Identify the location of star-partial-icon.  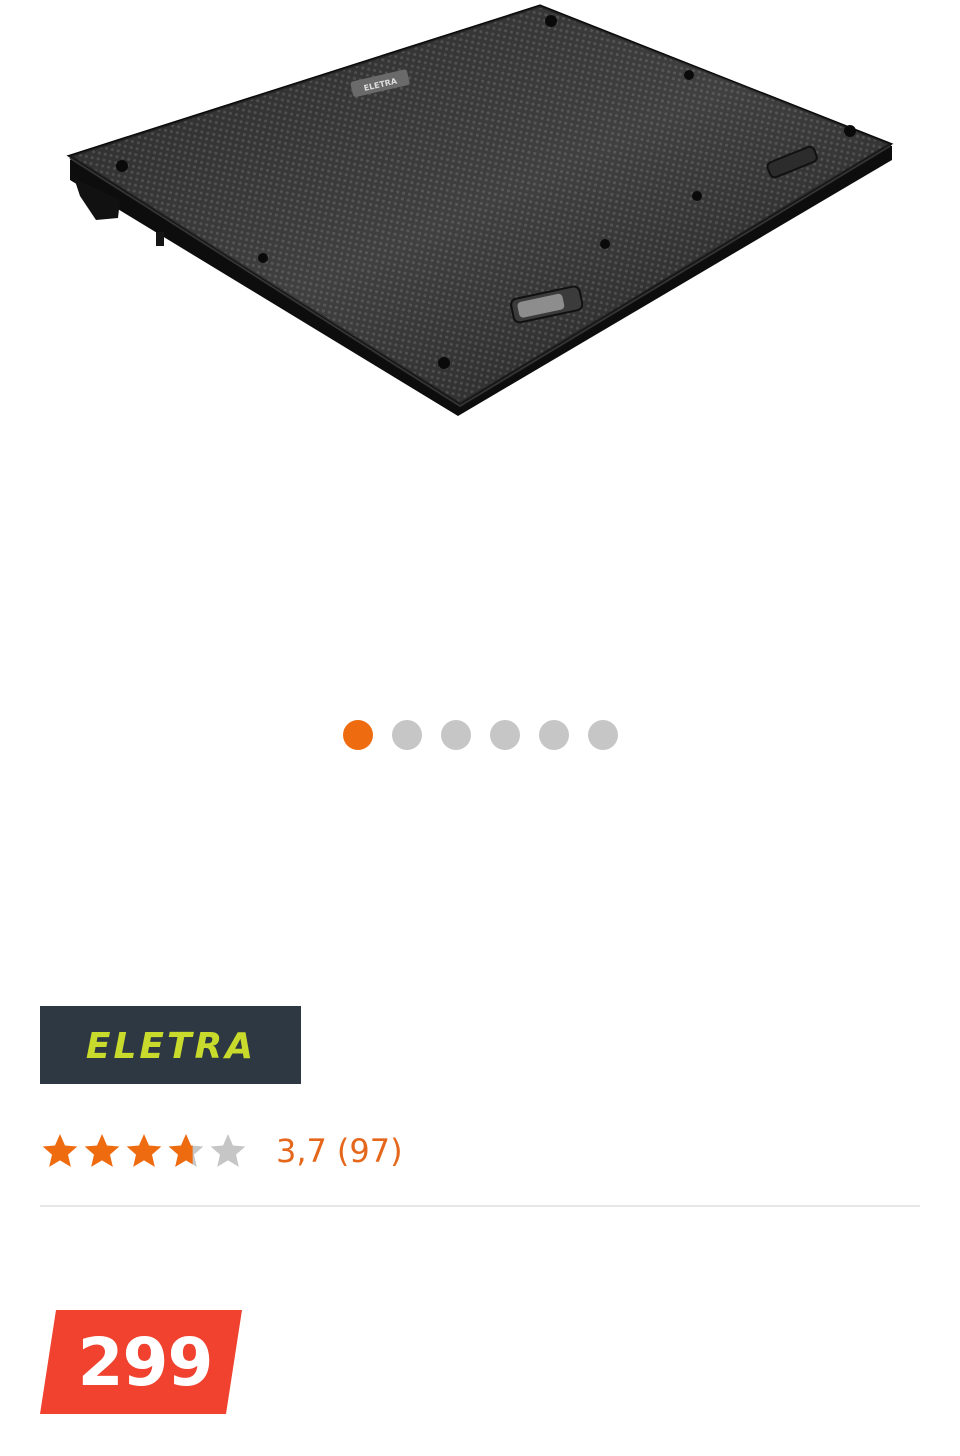
(186, 1150).